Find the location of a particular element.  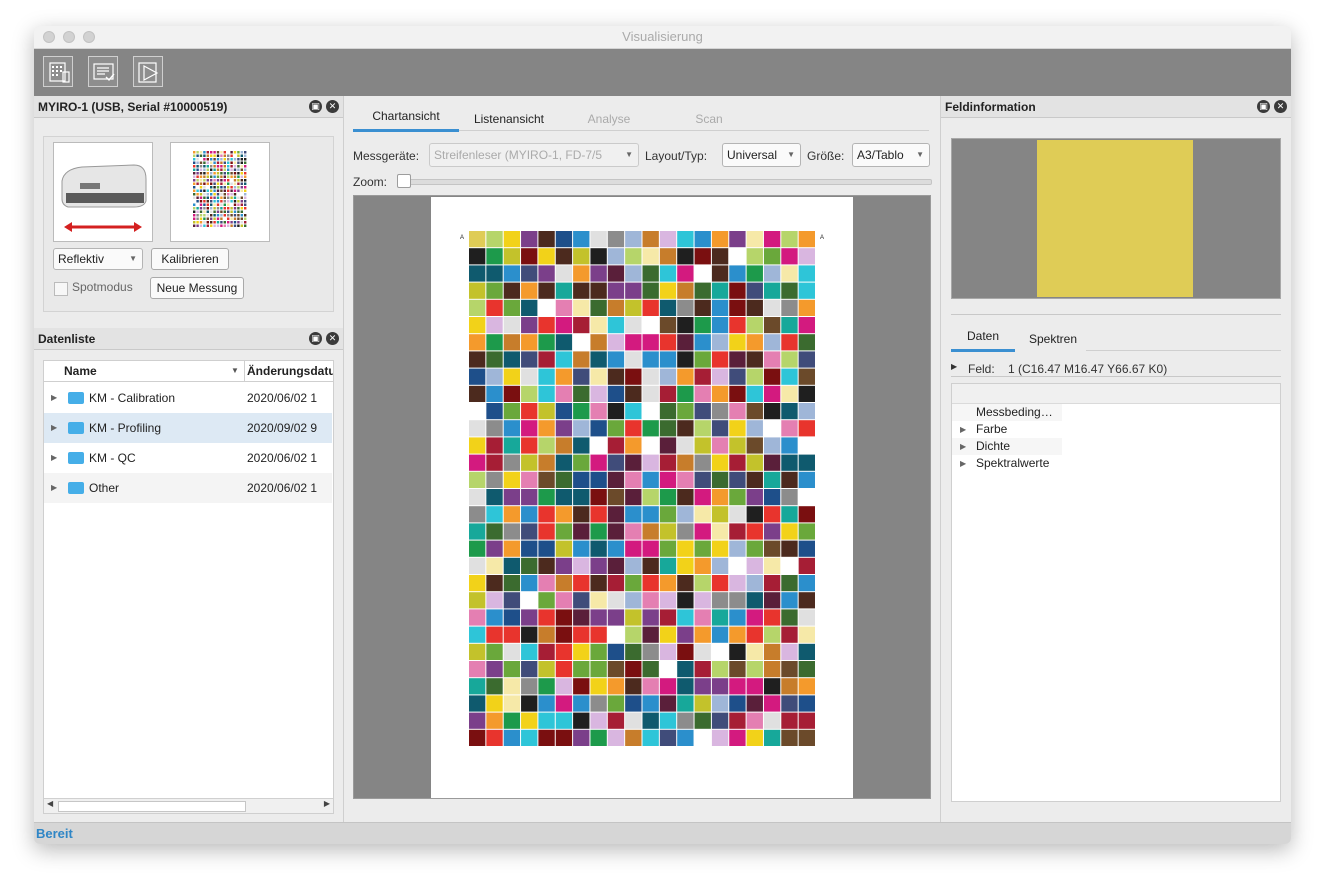

new-measurement-button: Neue Messung is located at coordinates (197, 288).